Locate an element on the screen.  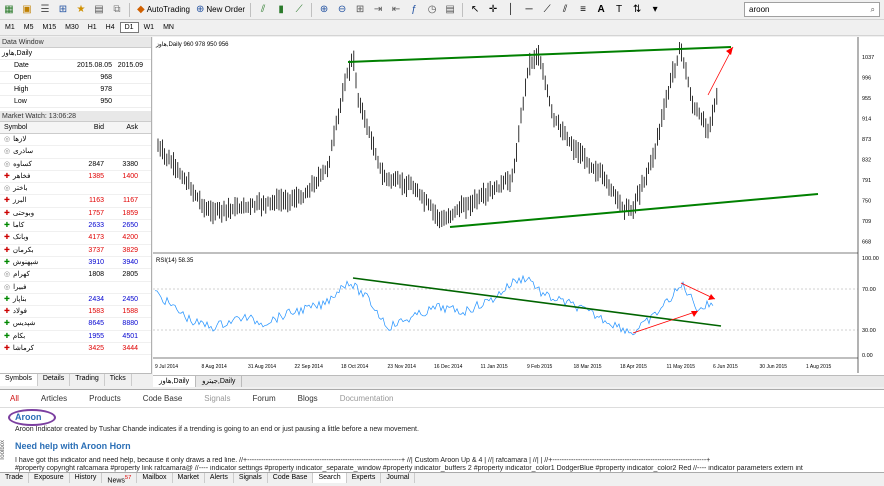
market-watch-row: ◎ باختر is located at coordinates (75, 189).